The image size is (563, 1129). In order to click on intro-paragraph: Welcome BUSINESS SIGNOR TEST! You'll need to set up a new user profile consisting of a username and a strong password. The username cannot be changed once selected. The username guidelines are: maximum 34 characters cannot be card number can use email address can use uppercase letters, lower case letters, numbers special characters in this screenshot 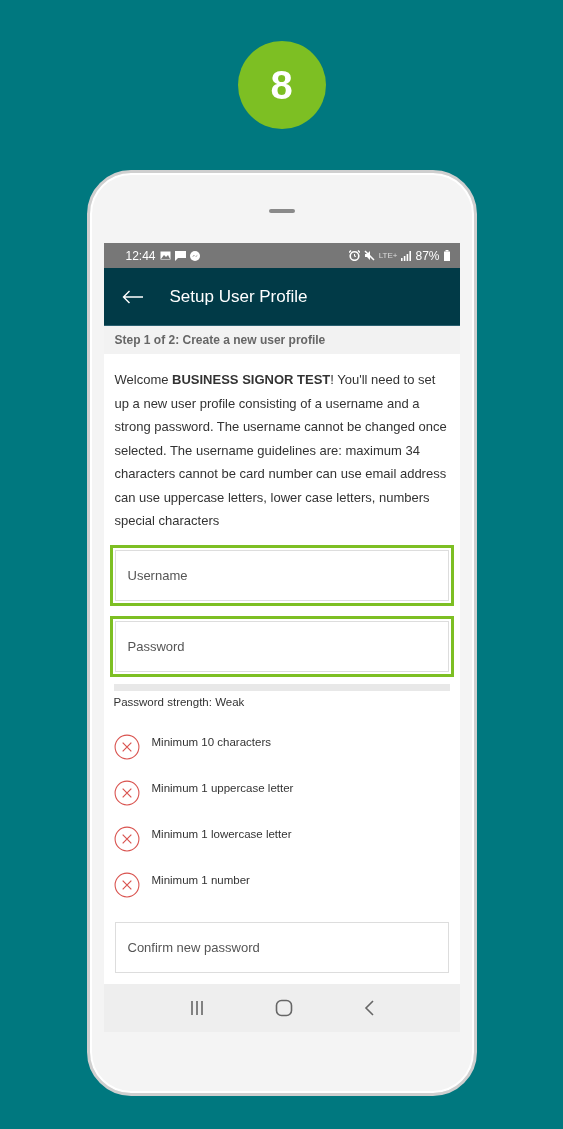, I will do `click(281, 450)`.